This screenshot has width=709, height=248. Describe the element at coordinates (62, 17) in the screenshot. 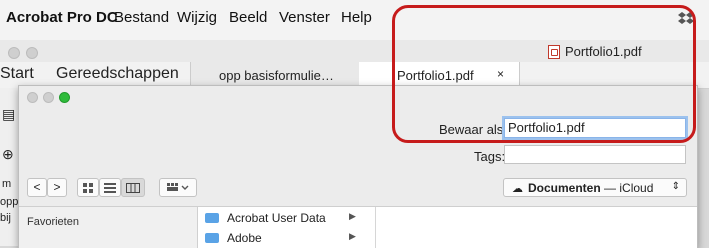

I see `app-name-menu: Acrobat Pro DC` at that location.